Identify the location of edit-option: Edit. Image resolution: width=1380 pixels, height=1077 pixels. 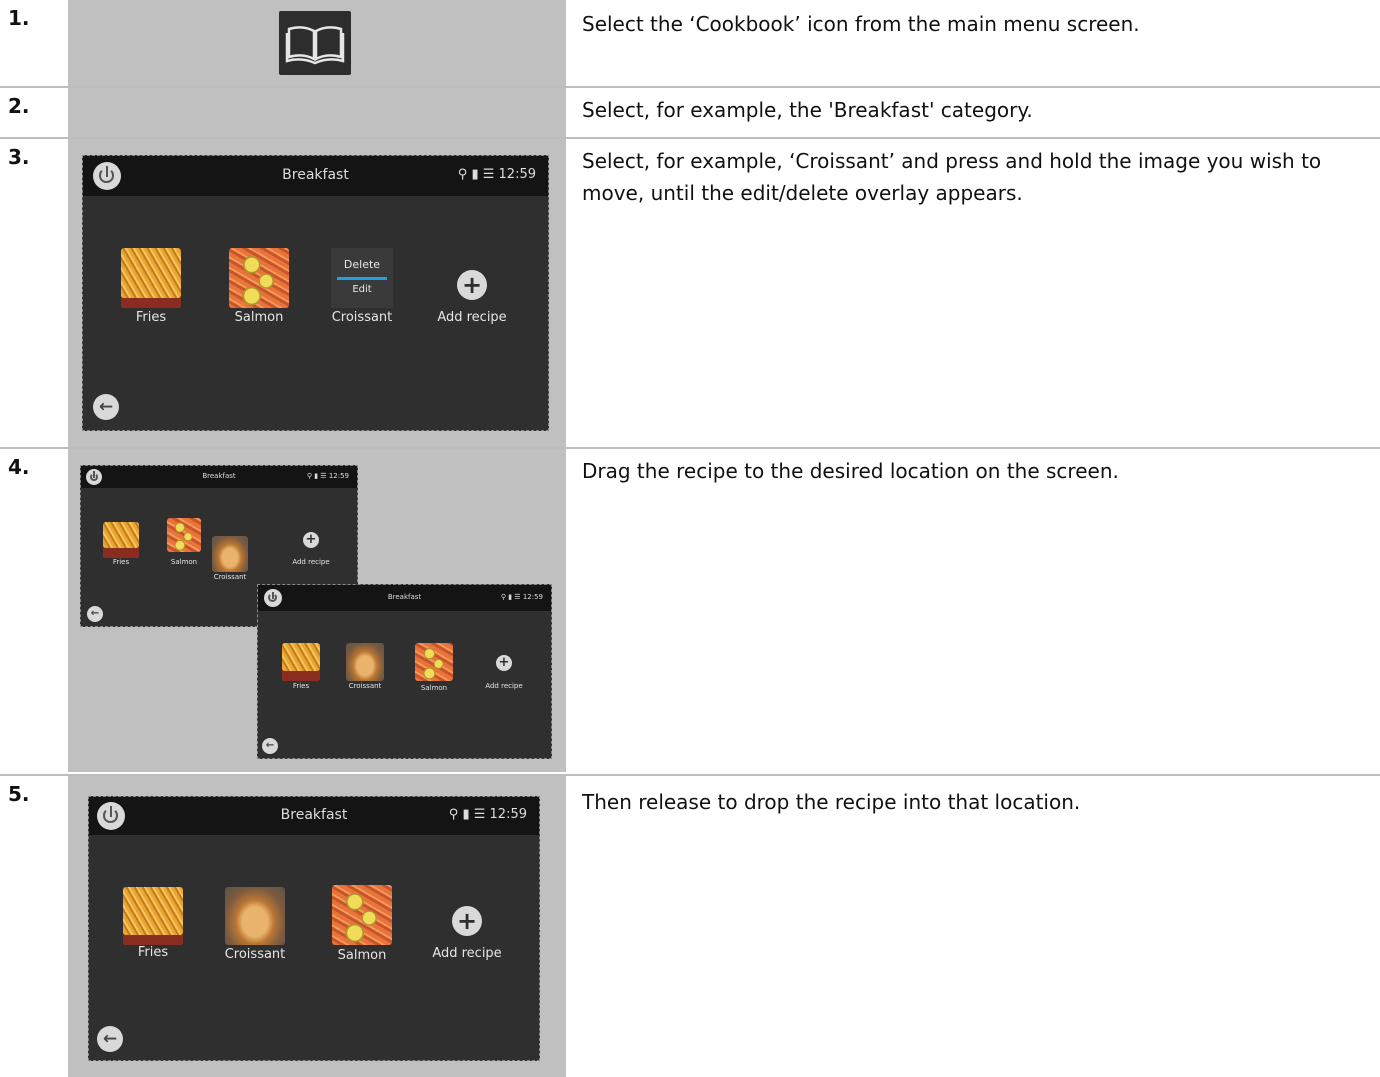
(362, 289).